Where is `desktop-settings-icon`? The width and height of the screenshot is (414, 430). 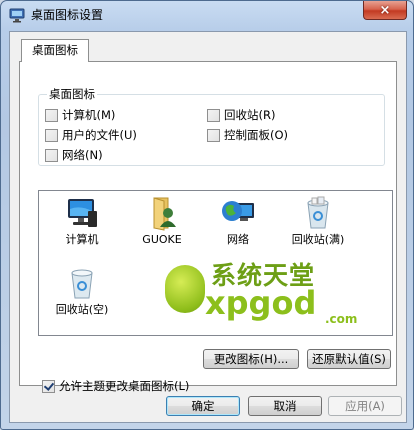
desktop-settings-icon is located at coordinates (17, 15).